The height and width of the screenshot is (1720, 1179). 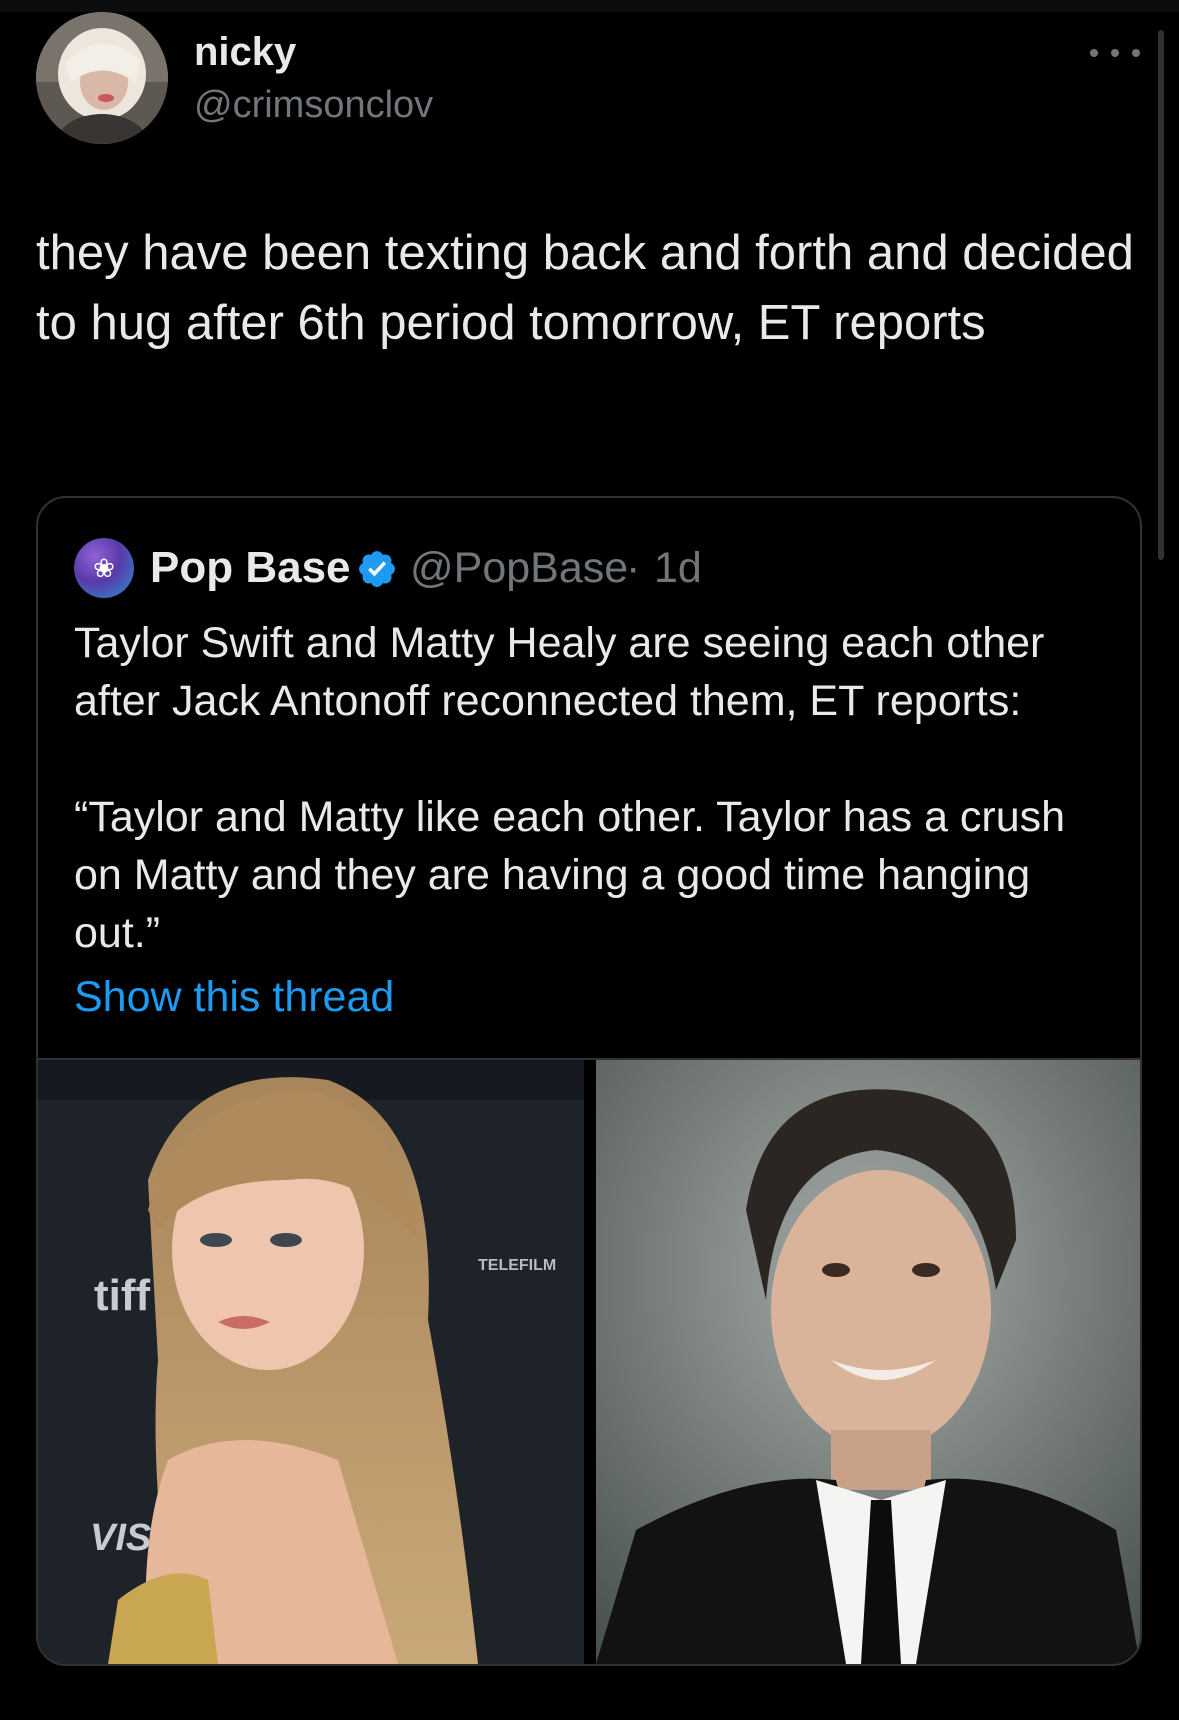 I want to click on media-divider, so click(x=590, y=1362).